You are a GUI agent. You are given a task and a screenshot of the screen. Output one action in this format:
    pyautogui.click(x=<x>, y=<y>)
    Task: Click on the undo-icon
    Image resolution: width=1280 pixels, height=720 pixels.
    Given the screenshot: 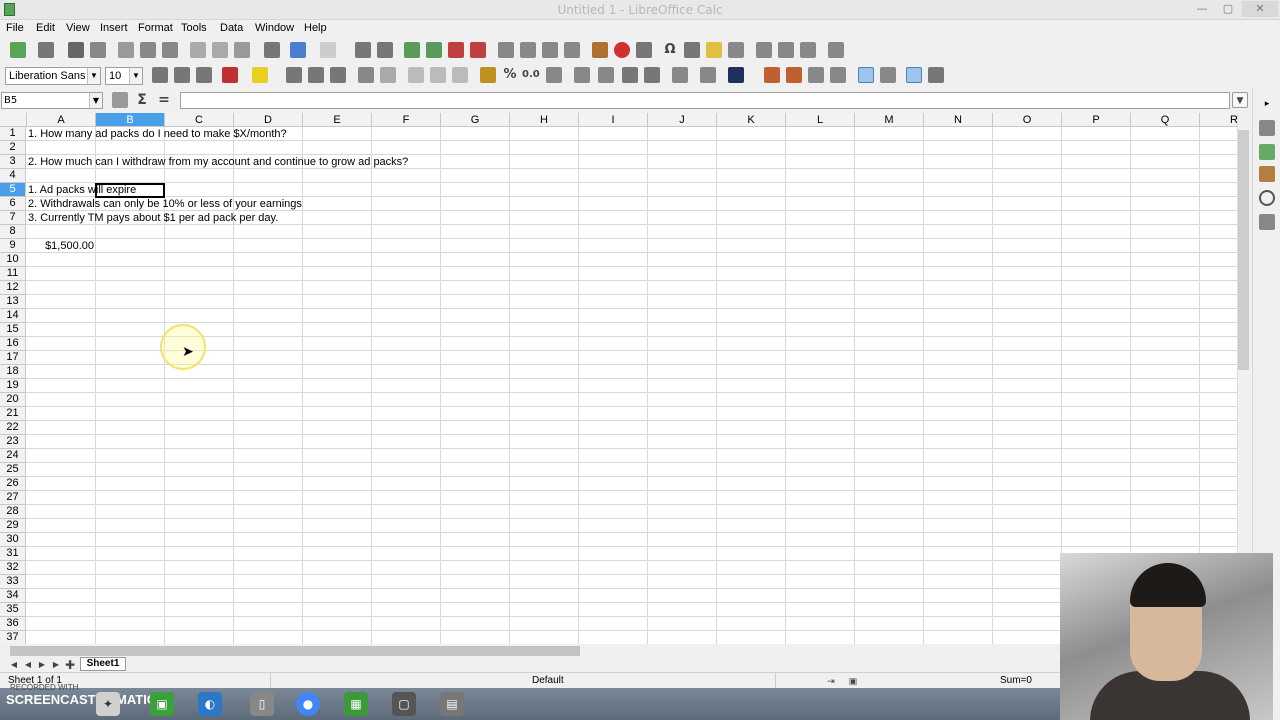 What is the action you would take?
    pyautogui.click(x=298, y=50)
    